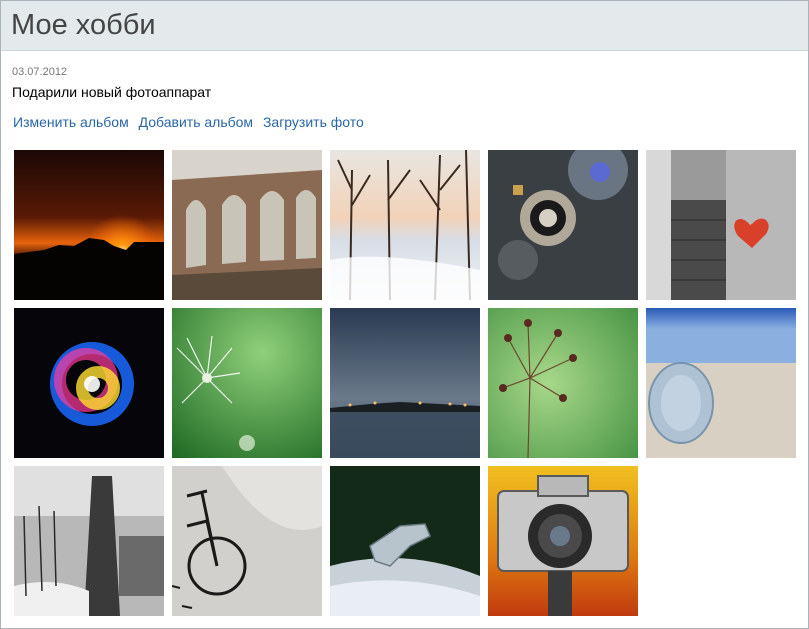  I want to click on snowy-street-tree-image, so click(89, 541).